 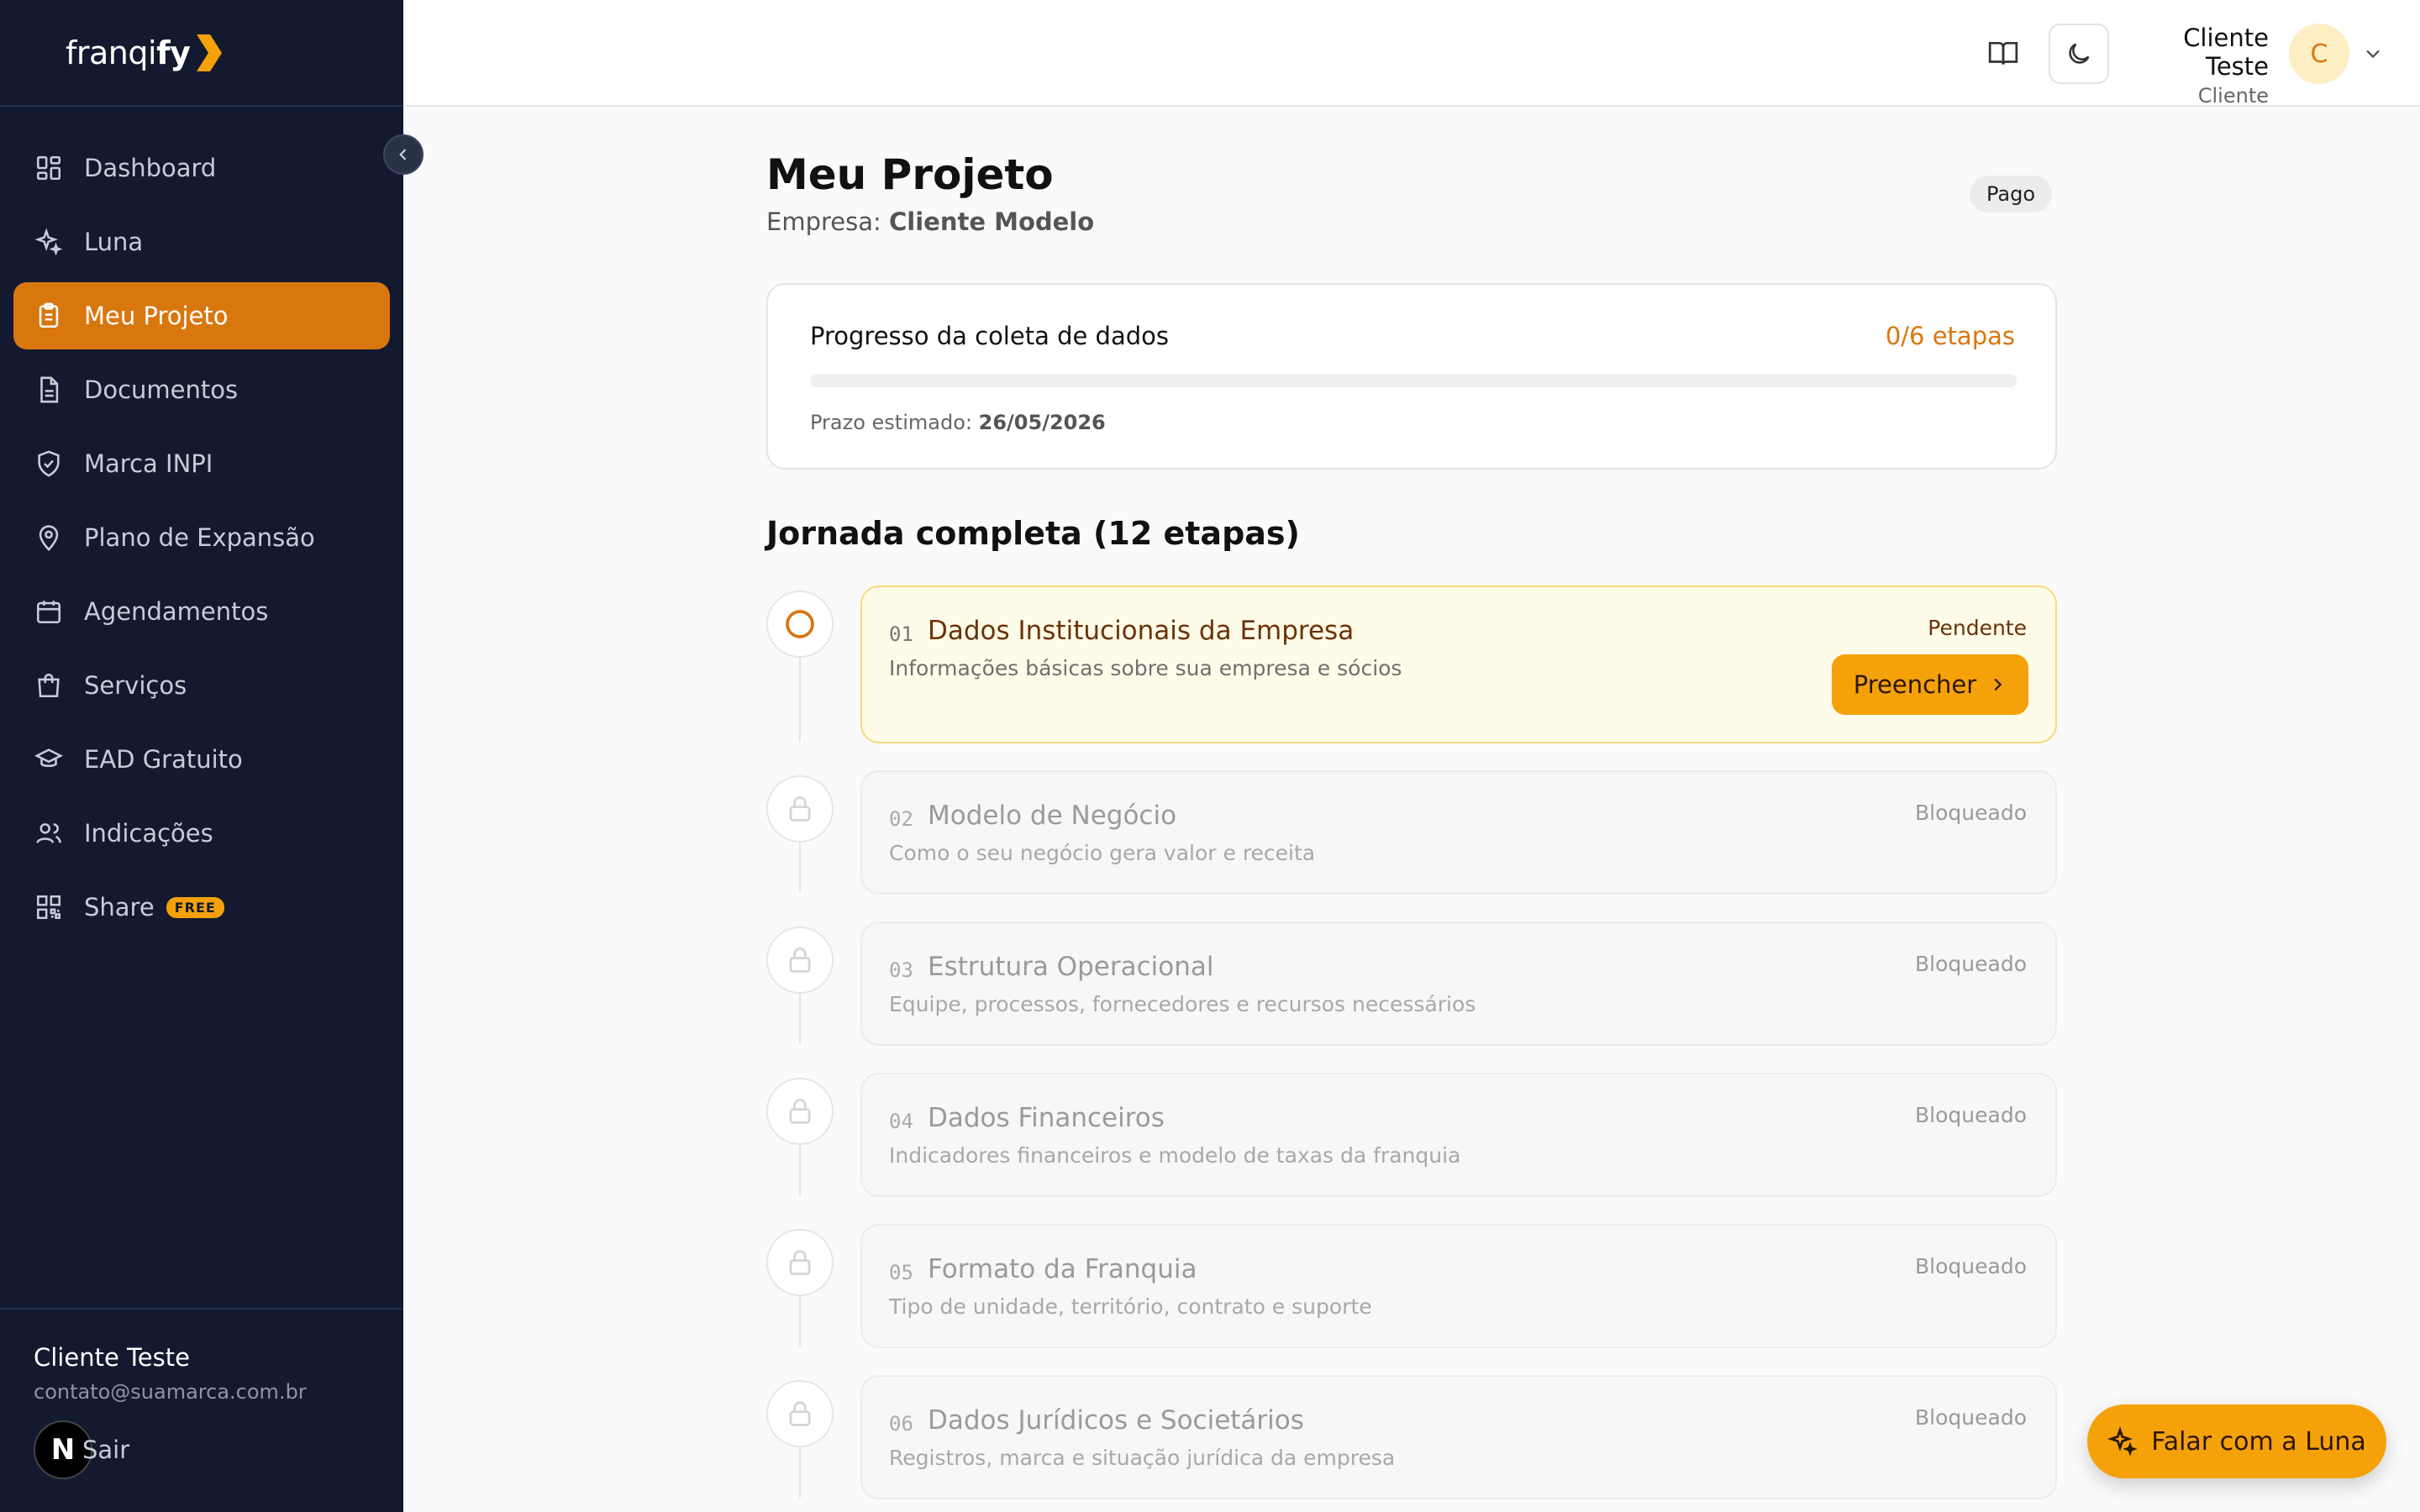 I want to click on header-user-info: Cliente Teste Cliente, so click(x=2193, y=66).